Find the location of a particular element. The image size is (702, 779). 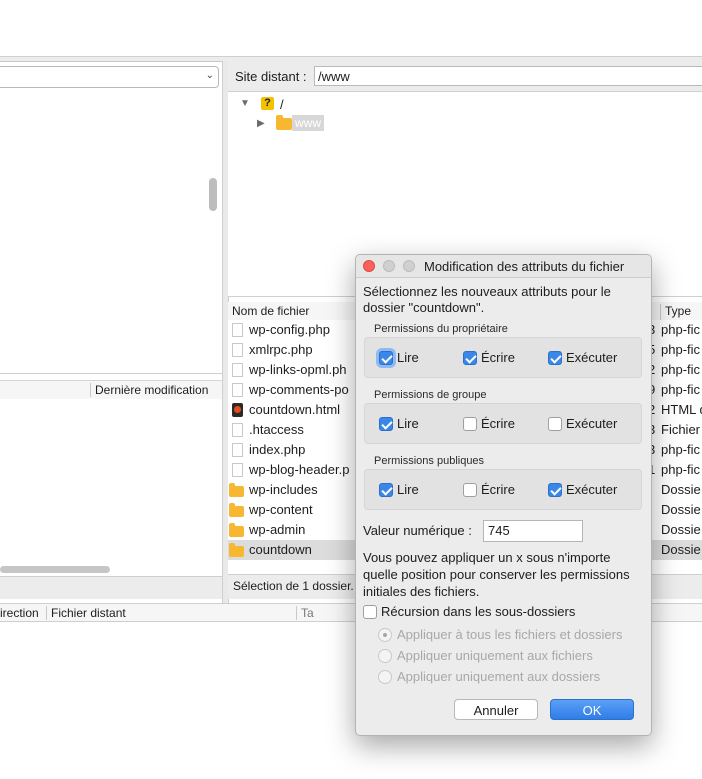

remote-status-text: Sélection de 1 dossier. is located at coordinates (293, 586).